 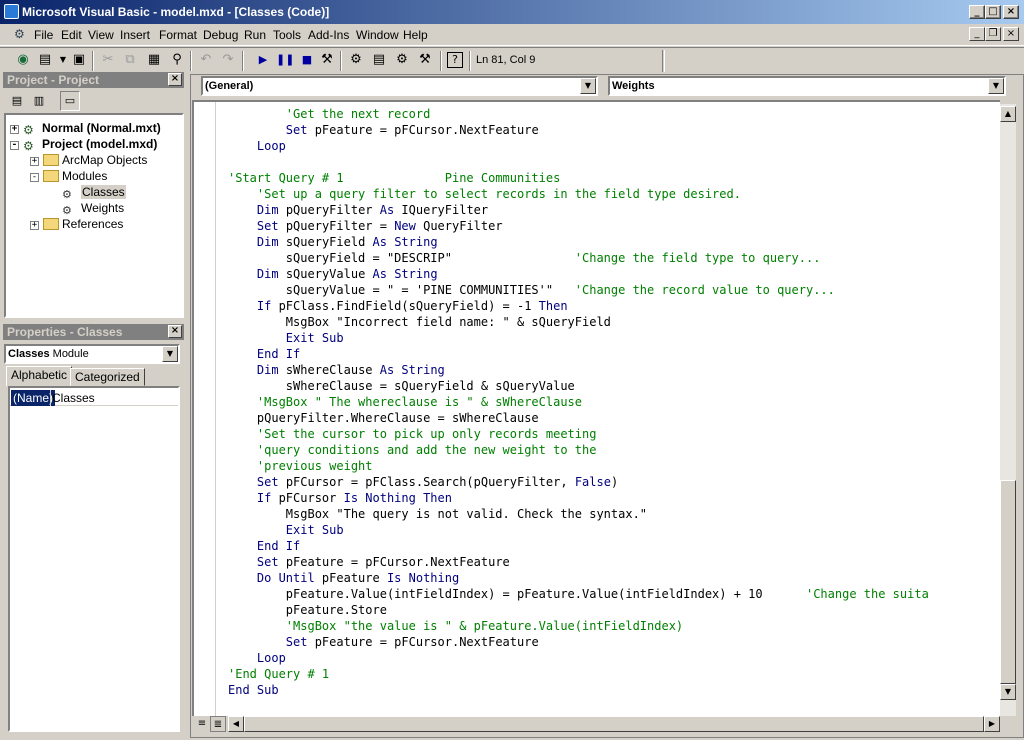 I want to click on project-panel-close-icon: ×, so click(x=175, y=79).